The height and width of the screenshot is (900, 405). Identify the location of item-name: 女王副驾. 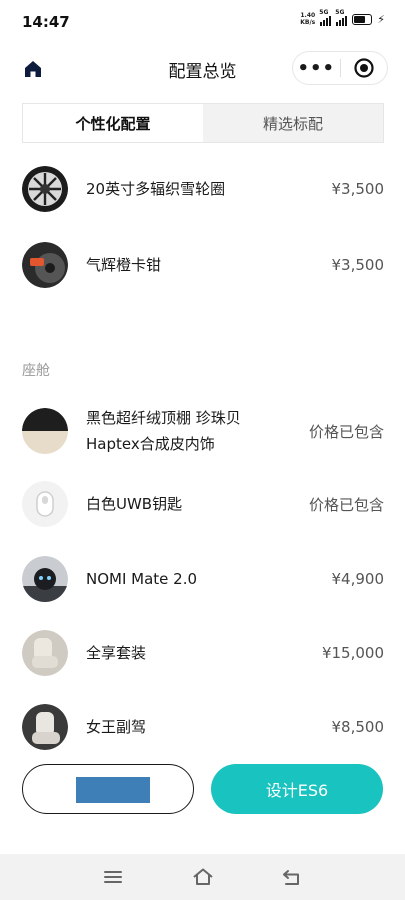
(116, 727).